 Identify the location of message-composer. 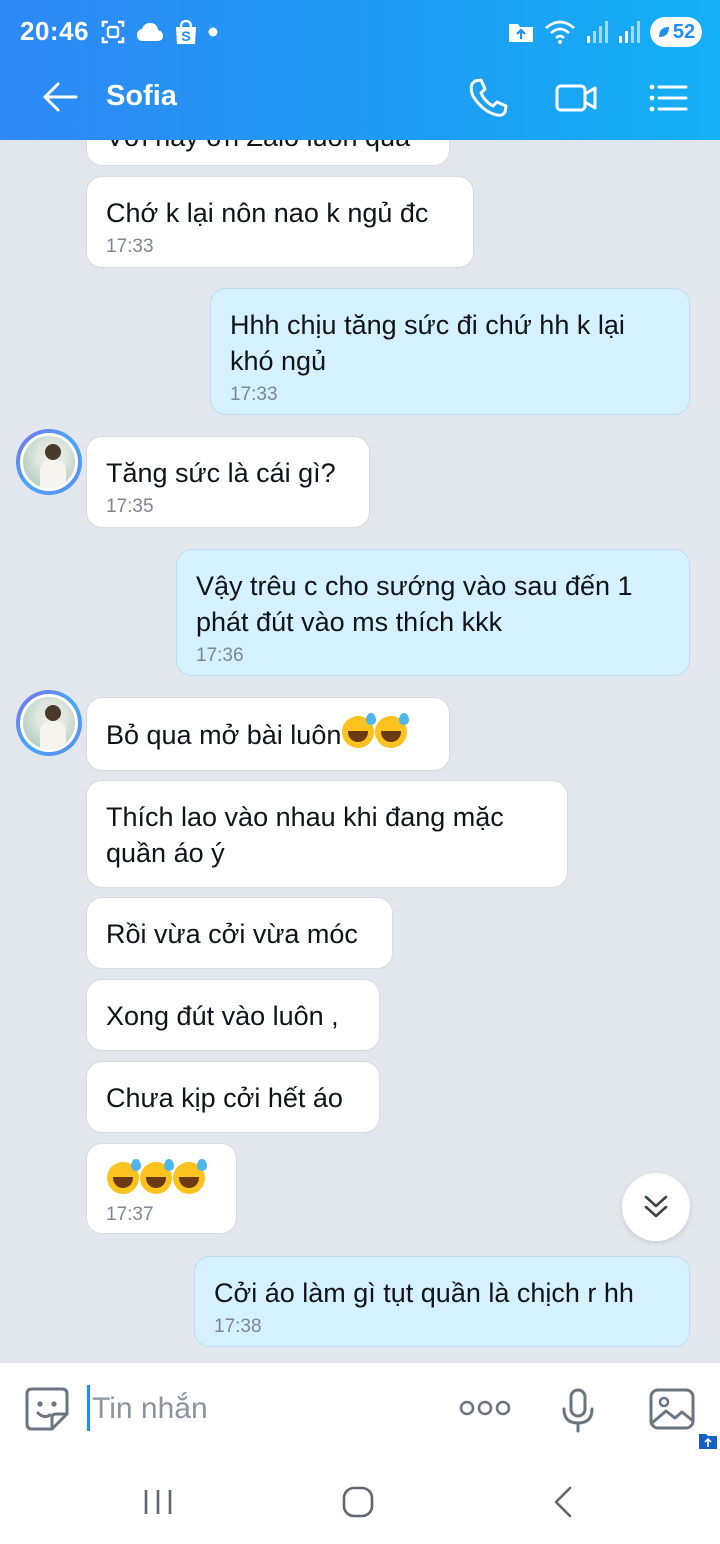
(360, 1412).